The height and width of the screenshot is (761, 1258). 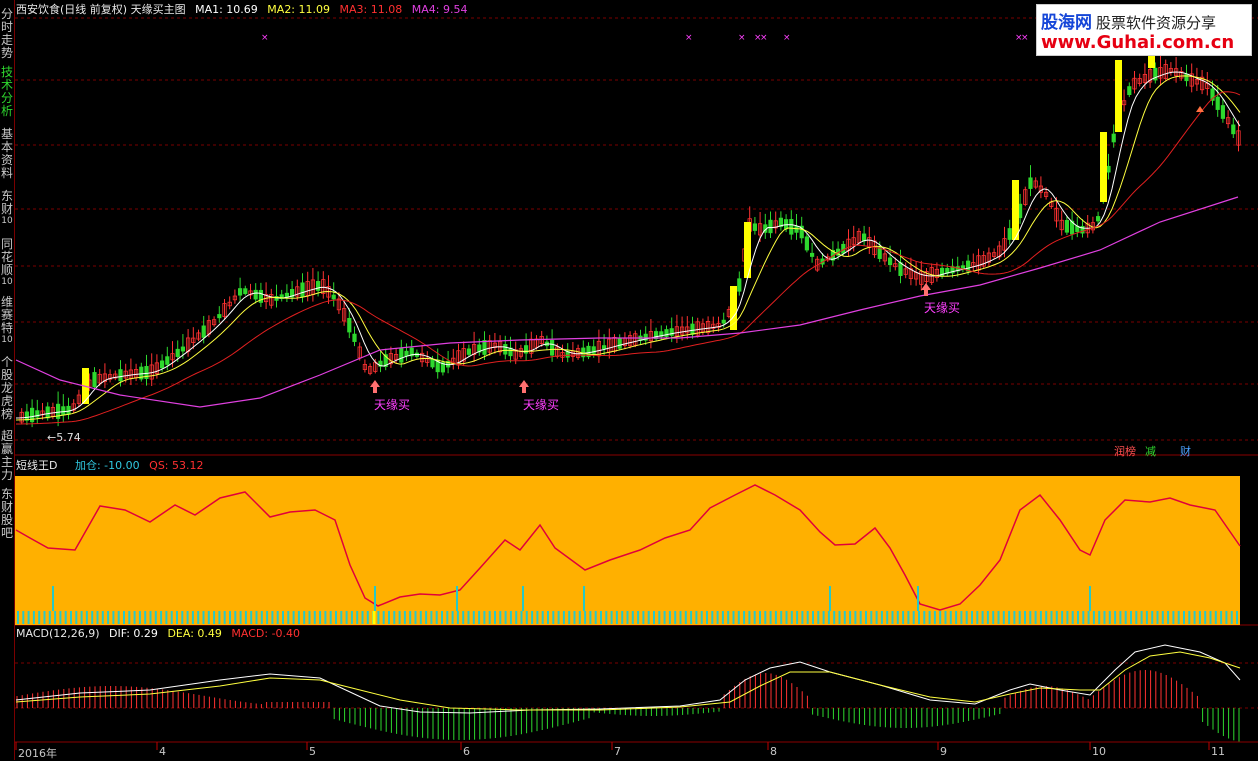 I want to click on low-price-value: 5.74, so click(x=68, y=437).